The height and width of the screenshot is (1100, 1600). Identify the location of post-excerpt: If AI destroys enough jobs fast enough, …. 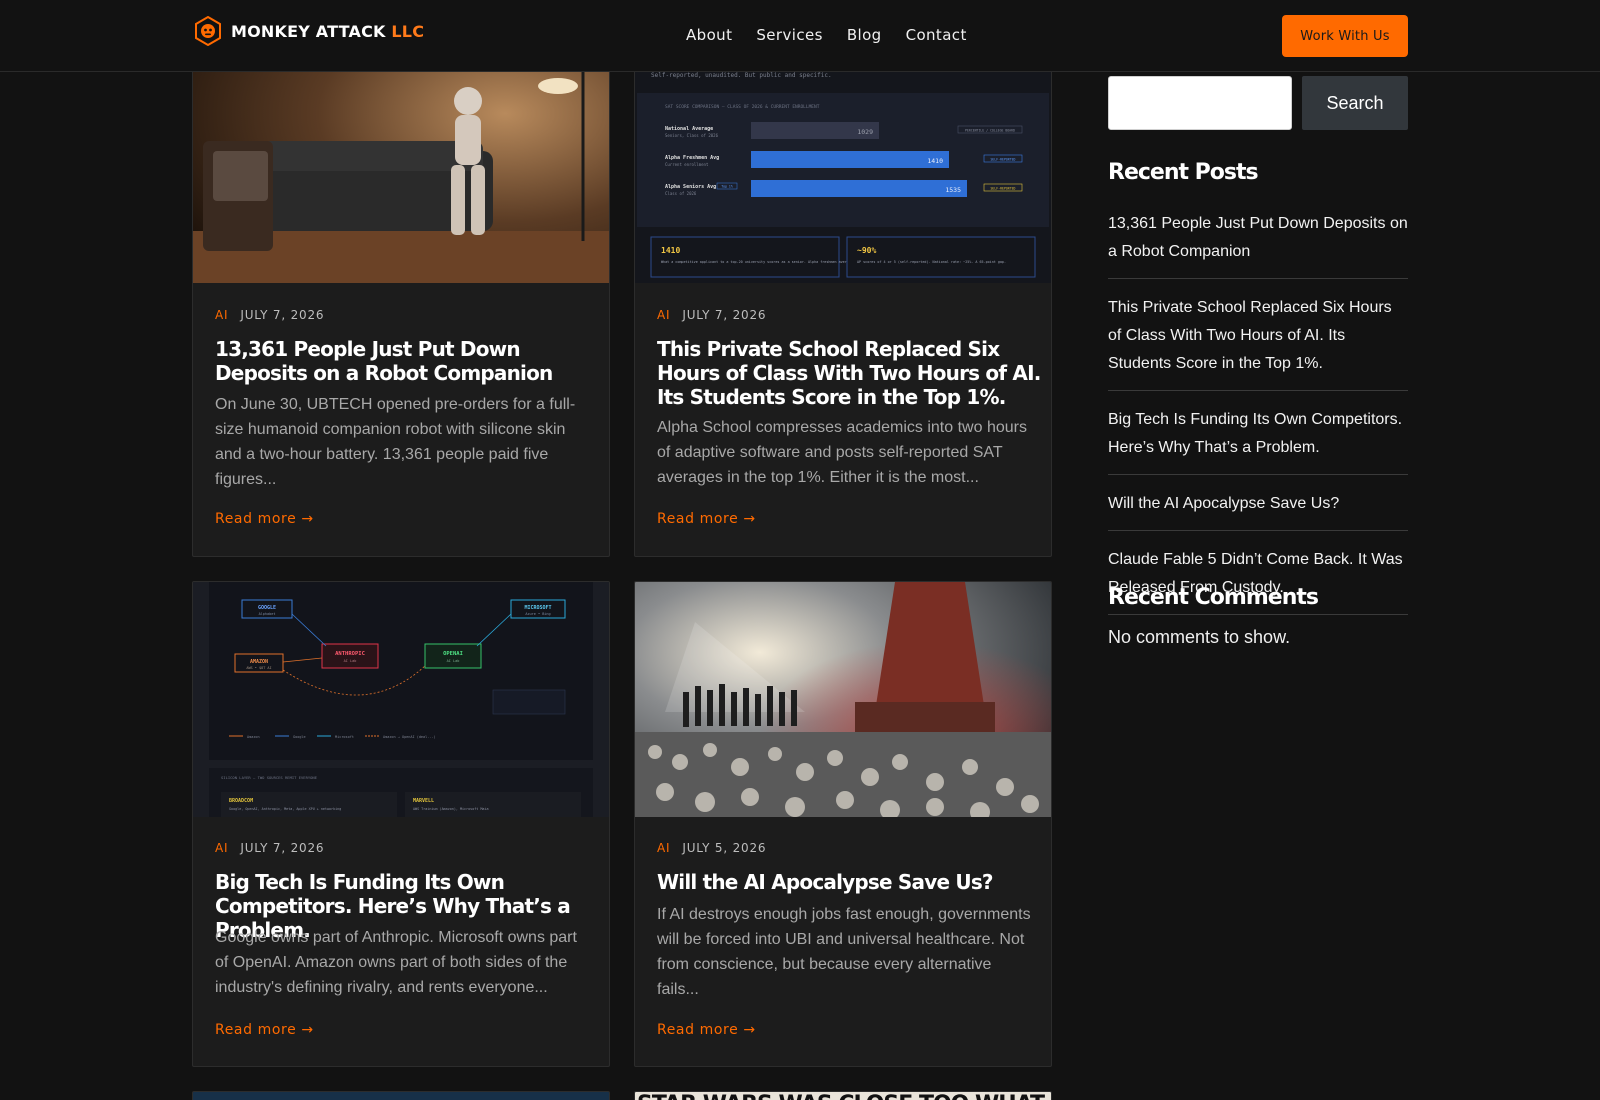
(844, 952).